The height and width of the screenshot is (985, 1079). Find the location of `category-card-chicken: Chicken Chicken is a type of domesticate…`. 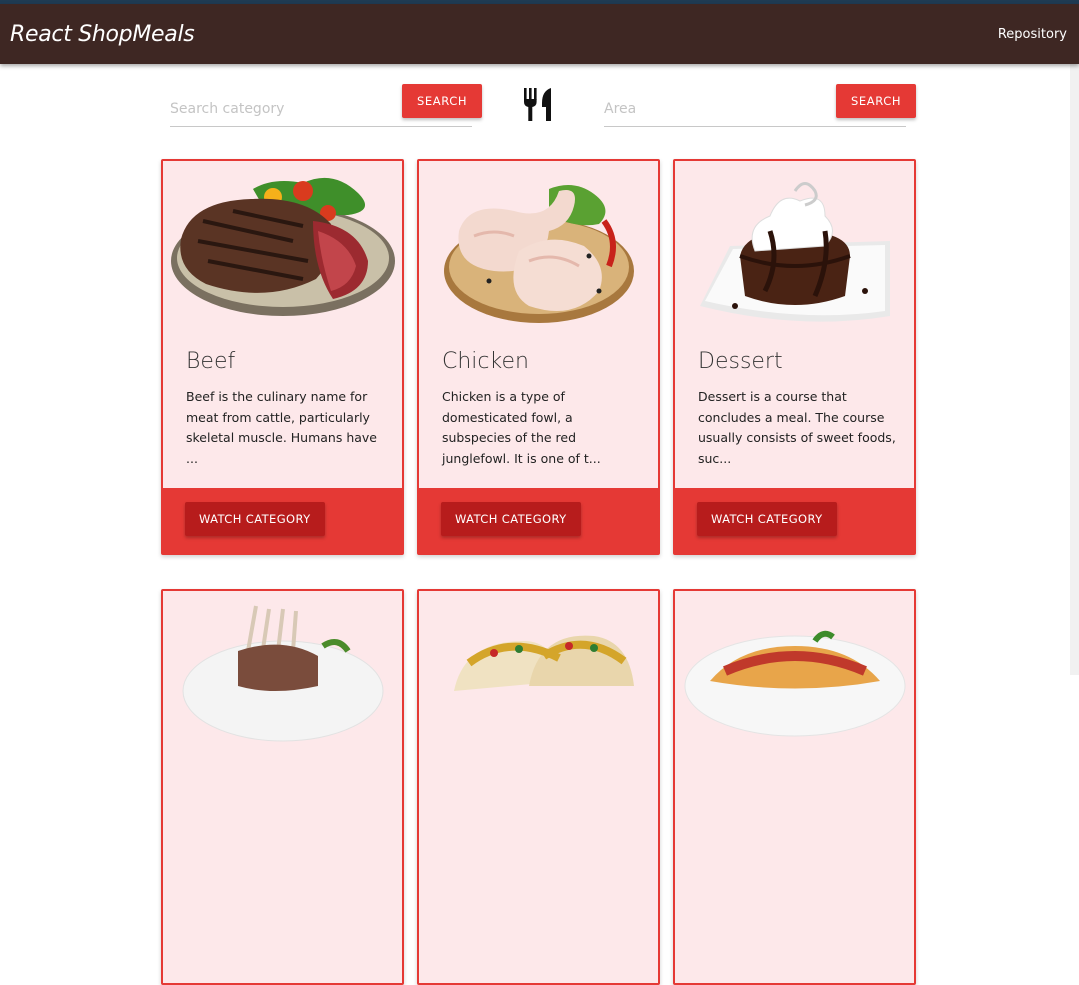

category-card-chicken: Chicken Chicken is a type of domesticate… is located at coordinates (538, 357).